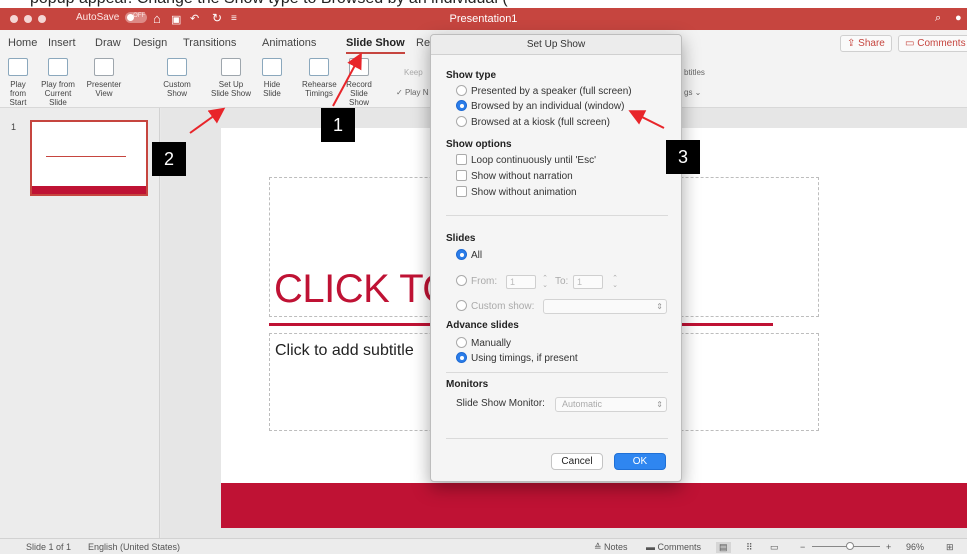 Image resolution: width=967 pixels, height=554 pixels. What do you see at coordinates (209, 43) in the screenshot?
I see `tab-transitions: Transitions` at bounding box center [209, 43].